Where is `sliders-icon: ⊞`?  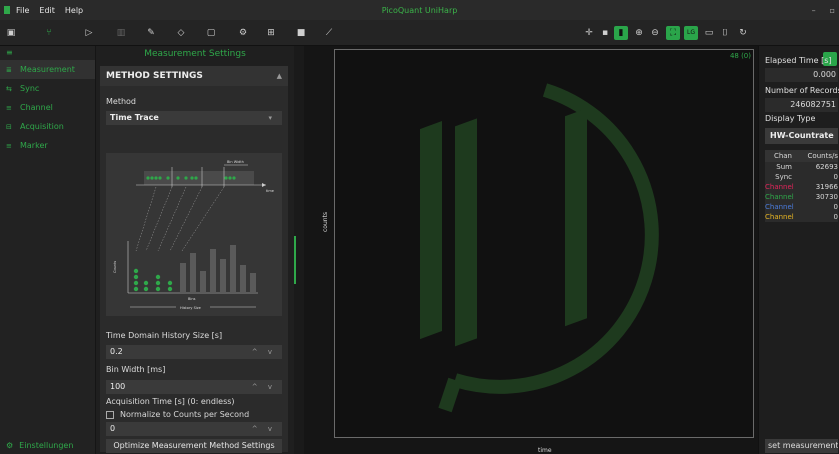
sliders-icon: ⊞ is located at coordinates (271, 33).